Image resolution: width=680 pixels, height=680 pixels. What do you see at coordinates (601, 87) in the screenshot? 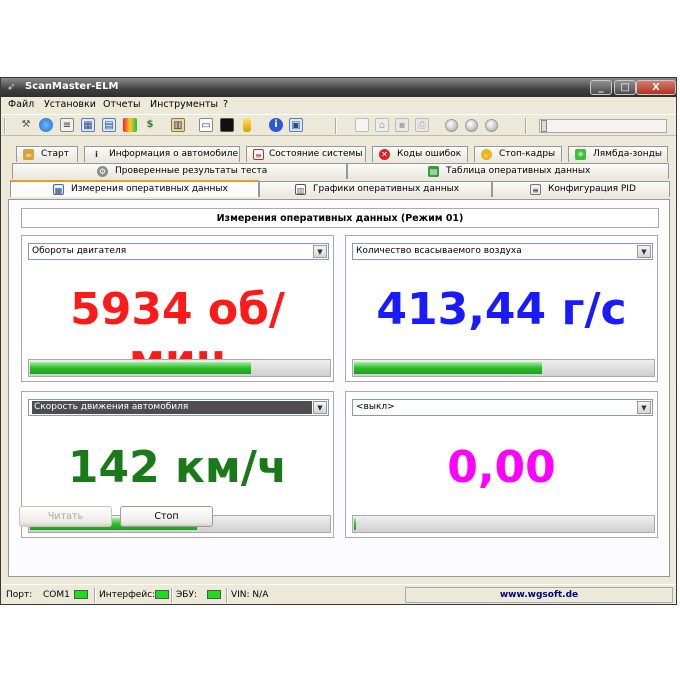
I see `minimize-button: _` at bounding box center [601, 87].